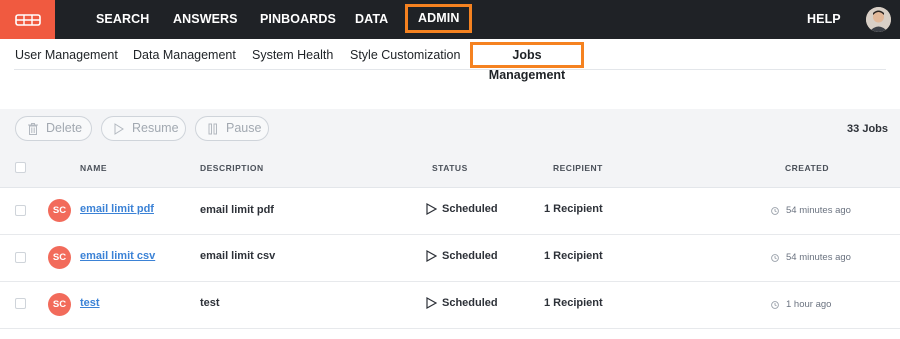 This screenshot has width=900, height=339. Describe the element at coordinates (878, 19) in the screenshot. I see `avatar` at that location.